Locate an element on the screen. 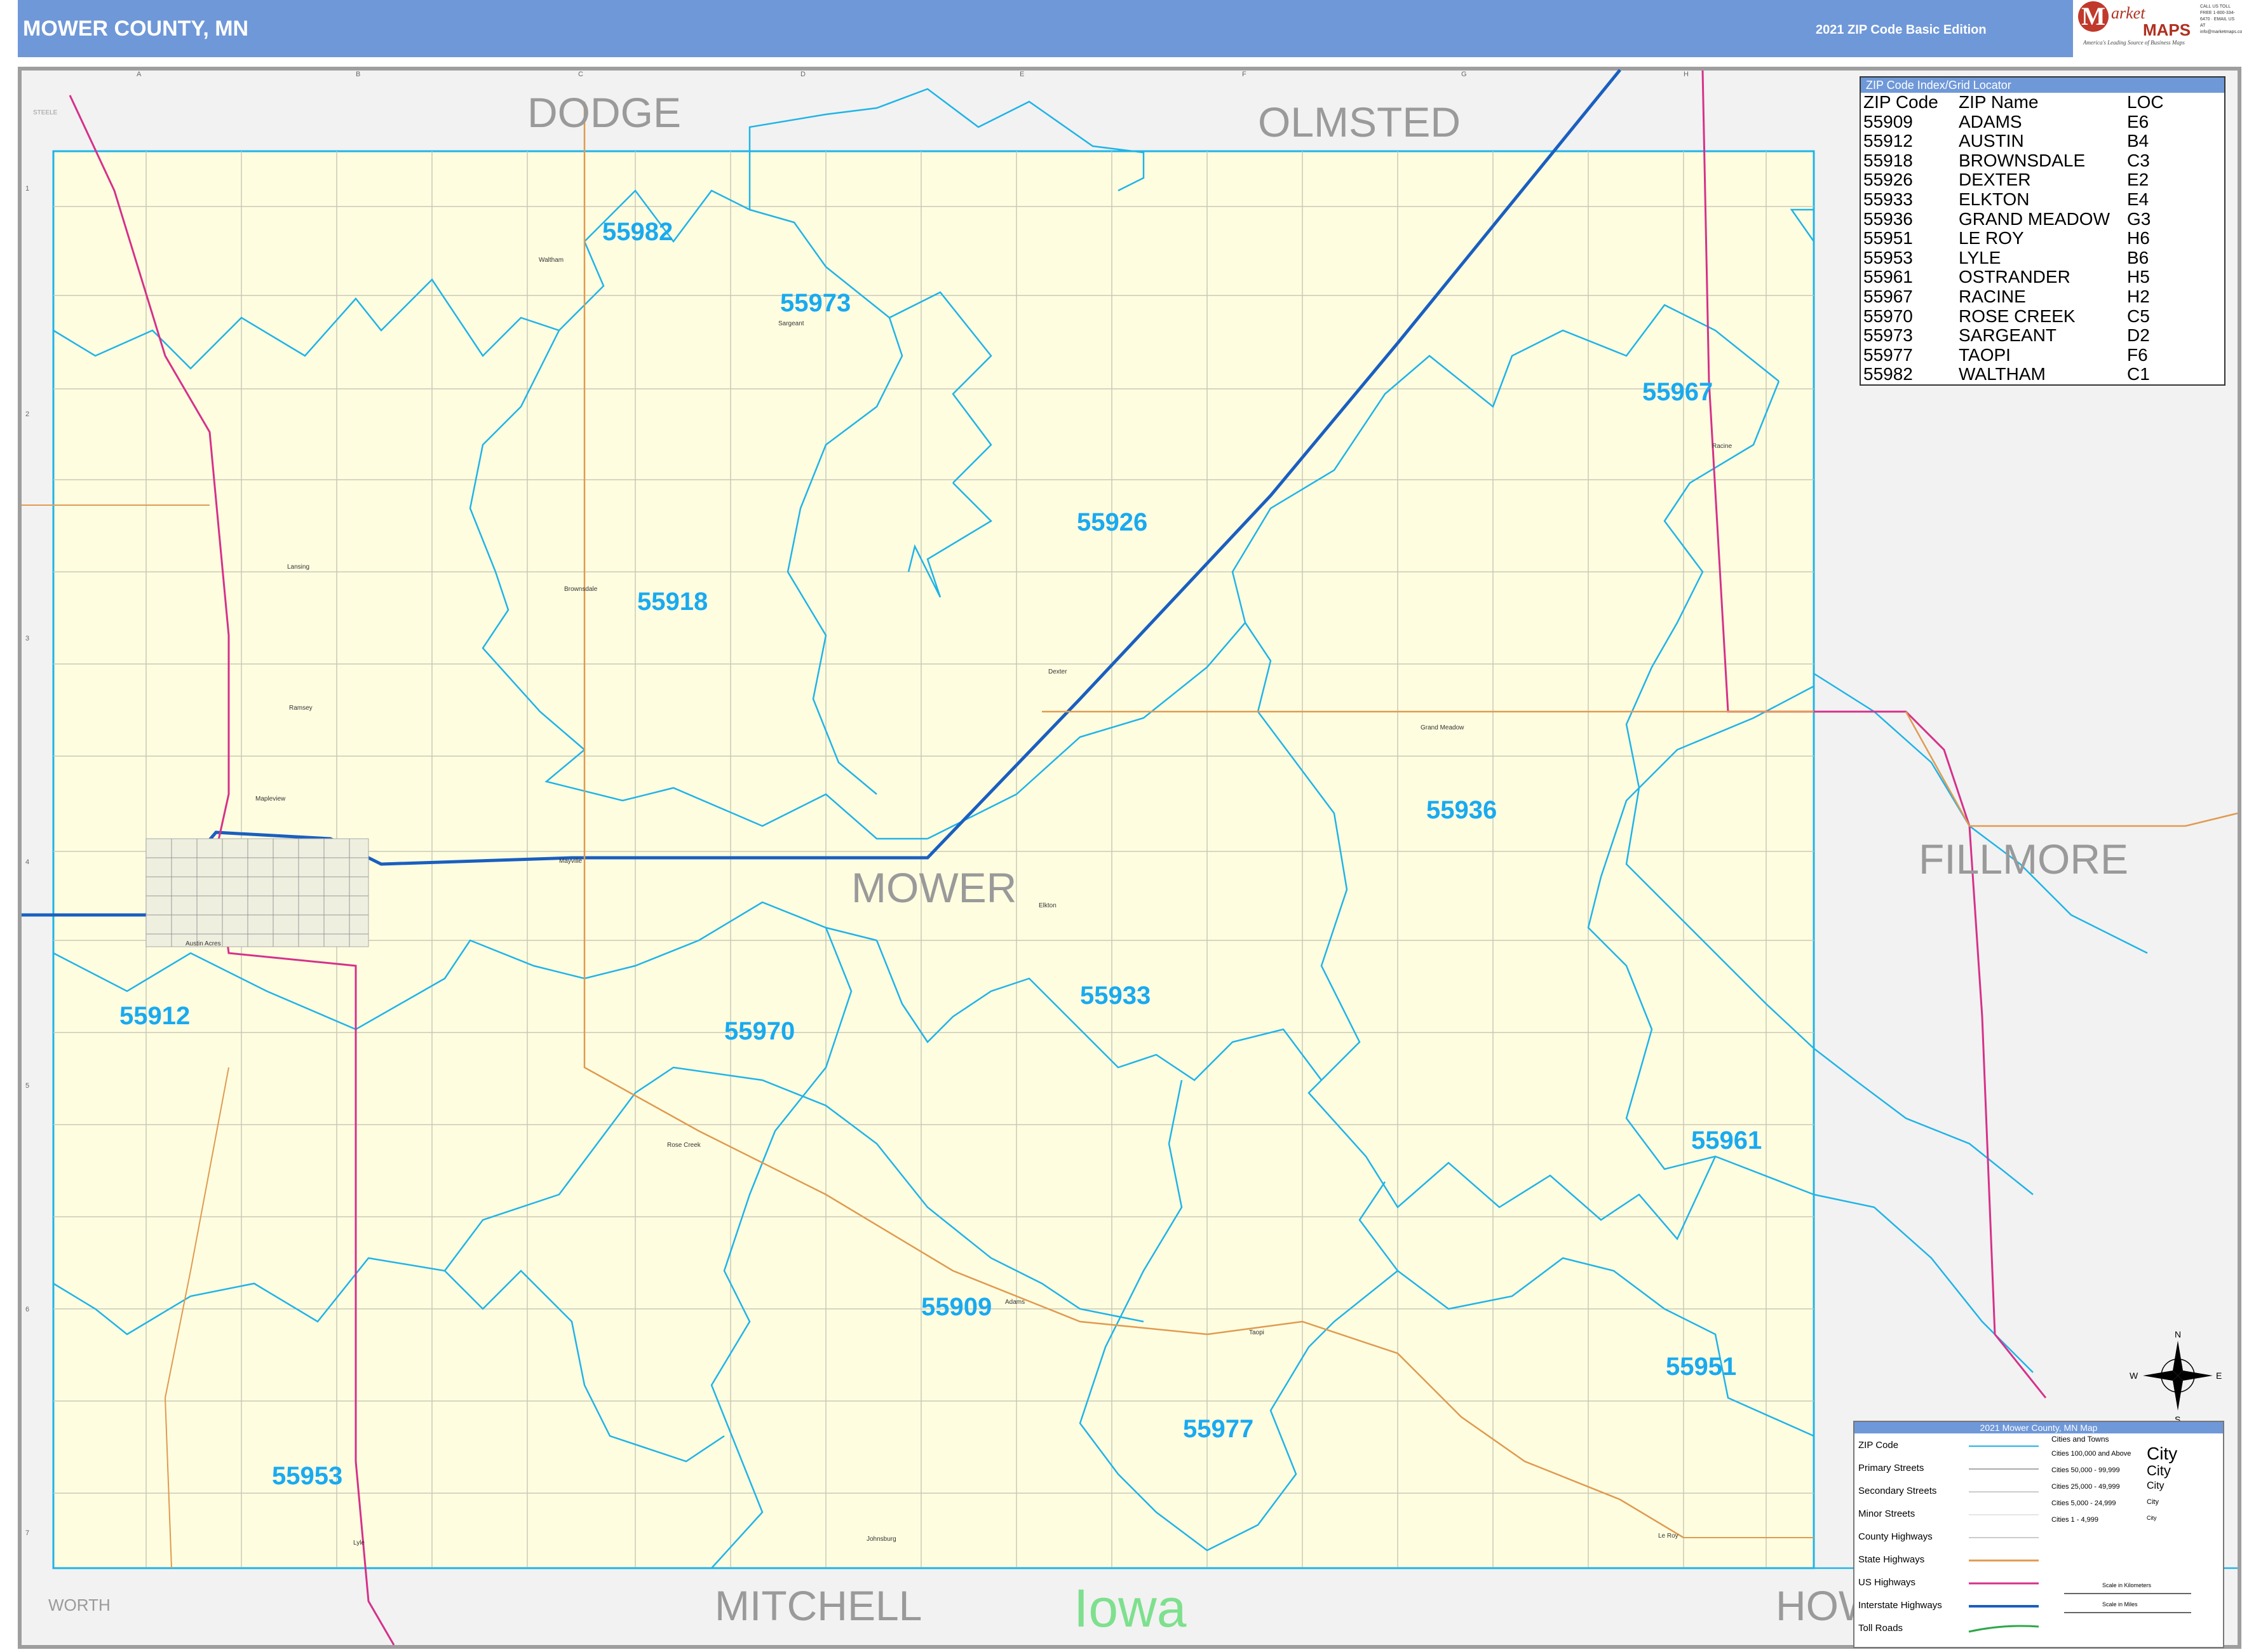 This screenshot has width=2242, height=1652. zip-index-row: 55936 GRAND MEADOW G3 is located at coordinates (2042, 218).